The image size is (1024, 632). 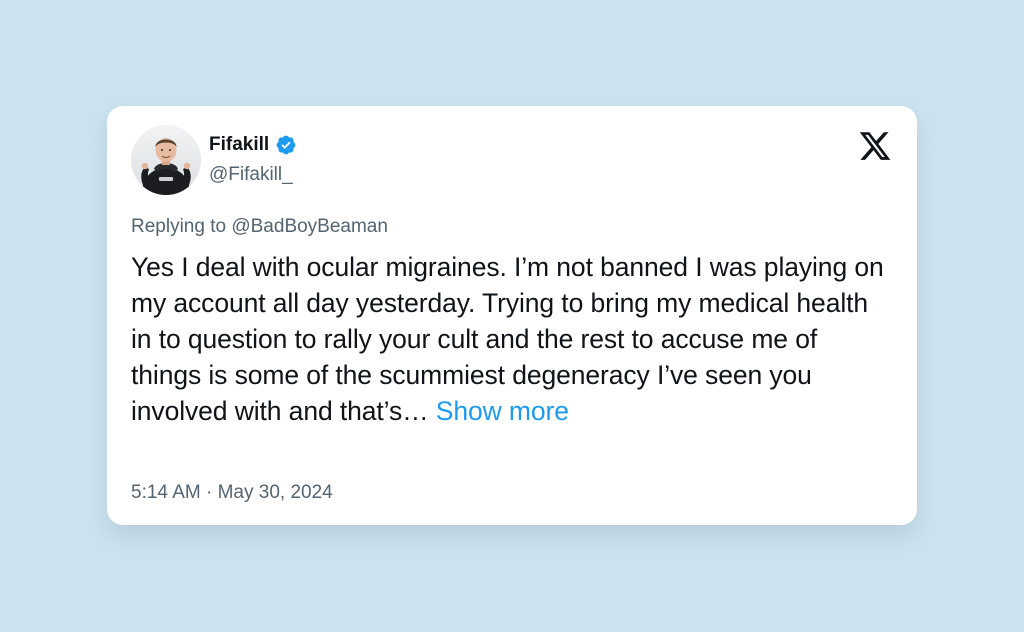 What do you see at coordinates (251, 175) in the screenshot?
I see `author-handle: @Fifakill_` at bounding box center [251, 175].